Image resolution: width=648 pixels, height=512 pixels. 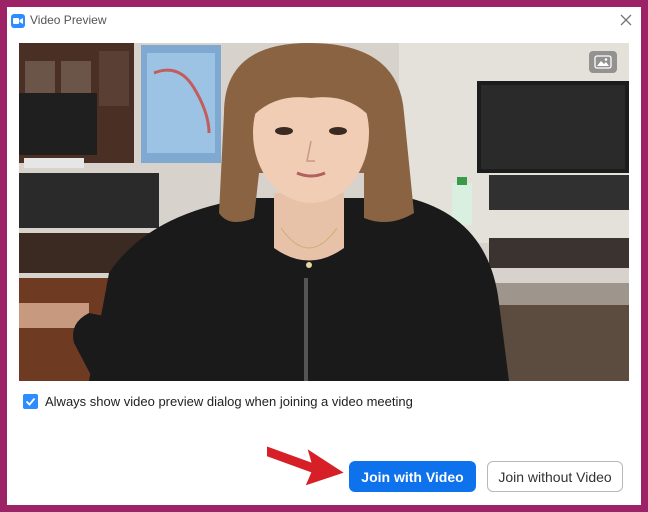 I want to click on close-icon, so click(x=626, y=20).